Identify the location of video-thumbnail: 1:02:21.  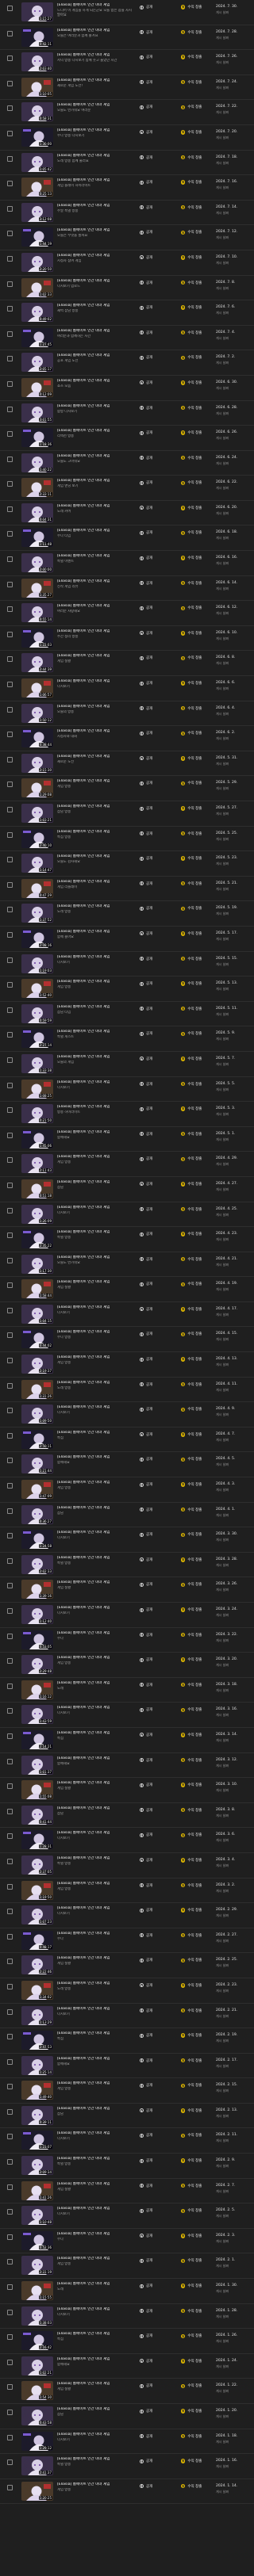
(37, 2365).